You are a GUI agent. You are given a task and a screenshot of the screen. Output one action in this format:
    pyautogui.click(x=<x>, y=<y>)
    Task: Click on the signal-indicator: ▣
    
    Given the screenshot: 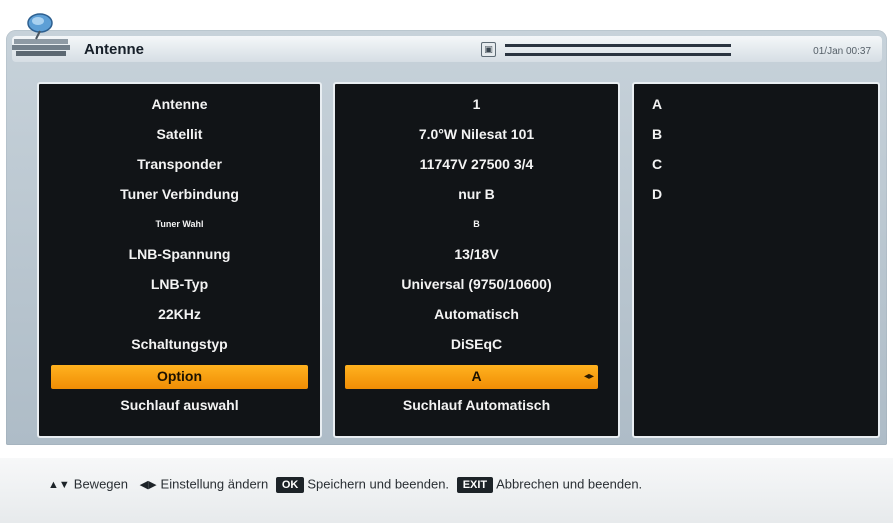 What is the action you would take?
    pyautogui.click(x=611, y=50)
    